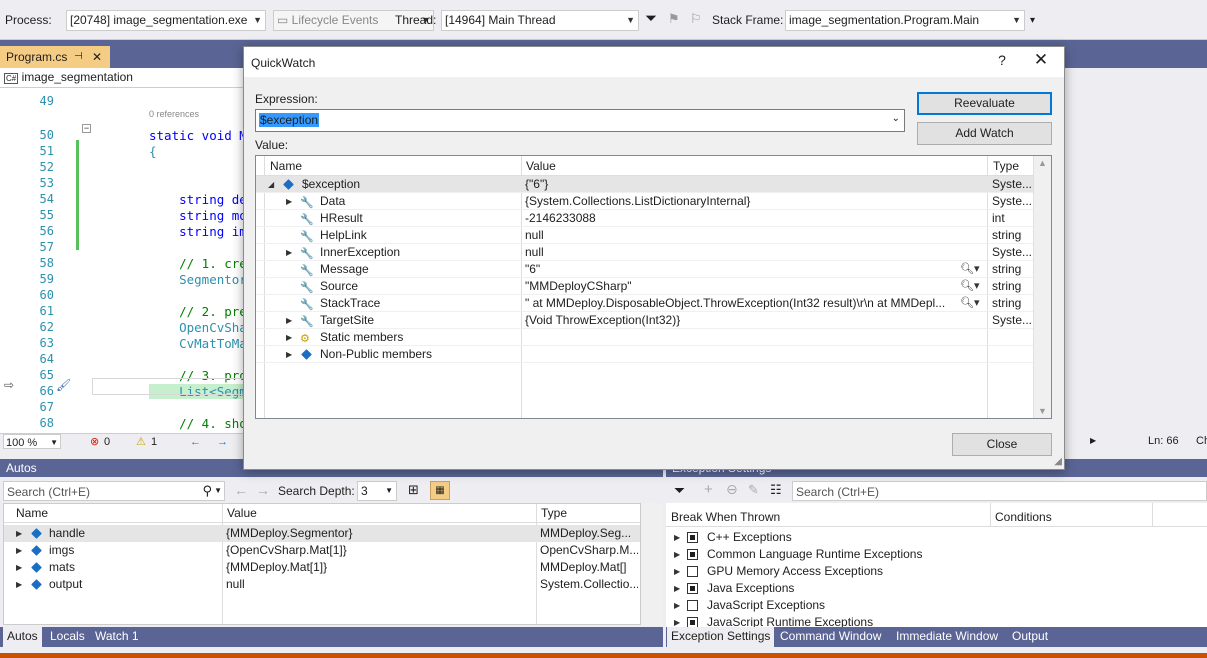 The image size is (1207, 658). Describe the element at coordinates (1002, 444) in the screenshot. I see `close-button: Close` at that location.